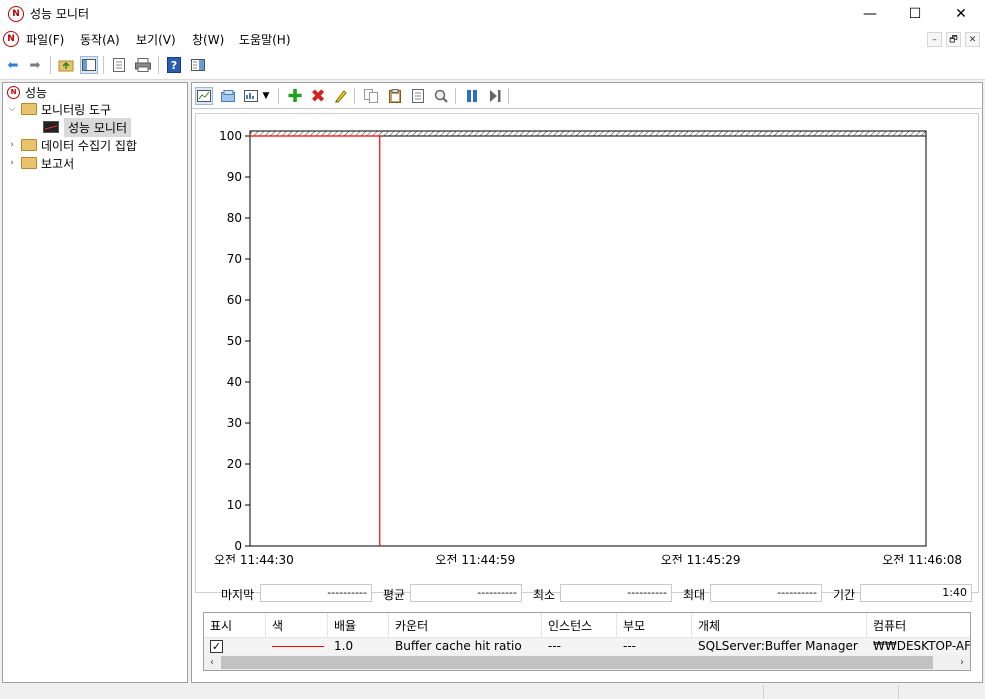 This screenshot has height=699, width=985. What do you see at coordinates (235, 625) in the screenshot?
I see `column-header-show: 표시` at bounding box center [235, 625].